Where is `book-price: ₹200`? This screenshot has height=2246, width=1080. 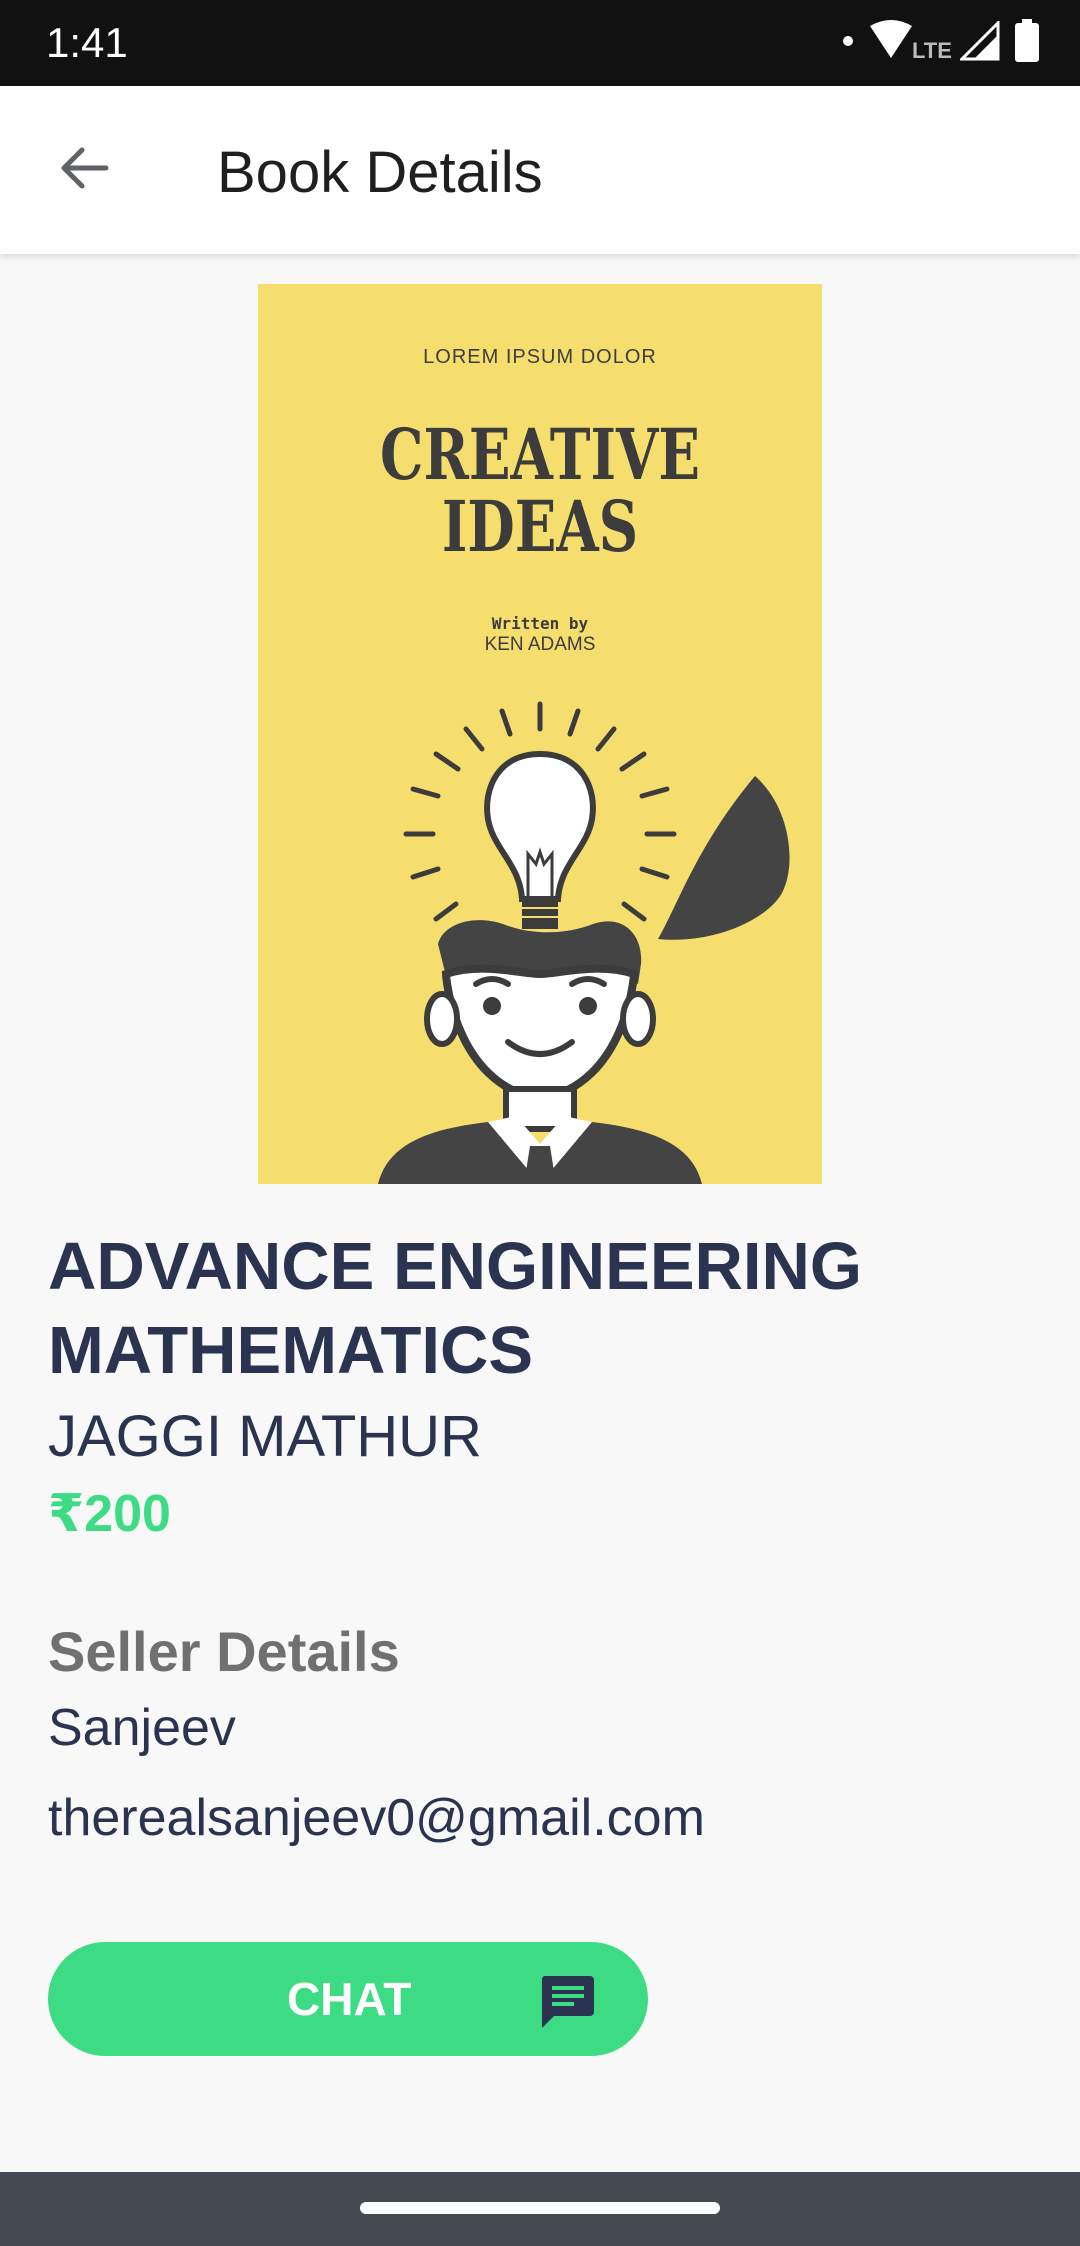
book-price: ₹200 is located at coordinates (109, 1514).